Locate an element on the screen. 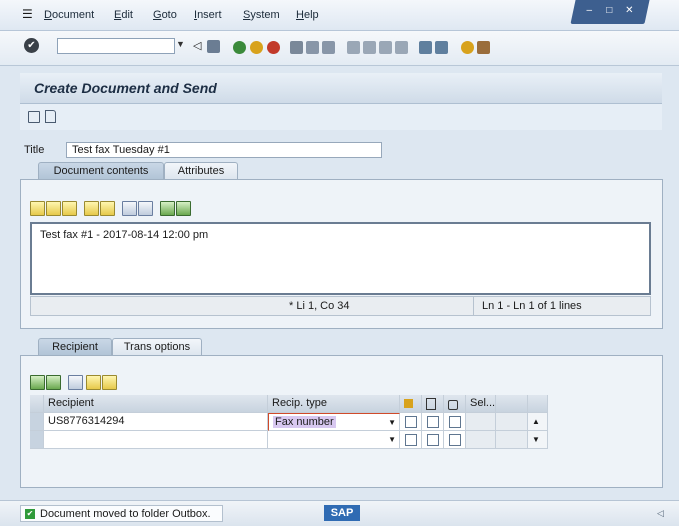 The height and width of the screenshot is (526, 679). tab-trans-options: Trans options is located at coordinates (157, 347).